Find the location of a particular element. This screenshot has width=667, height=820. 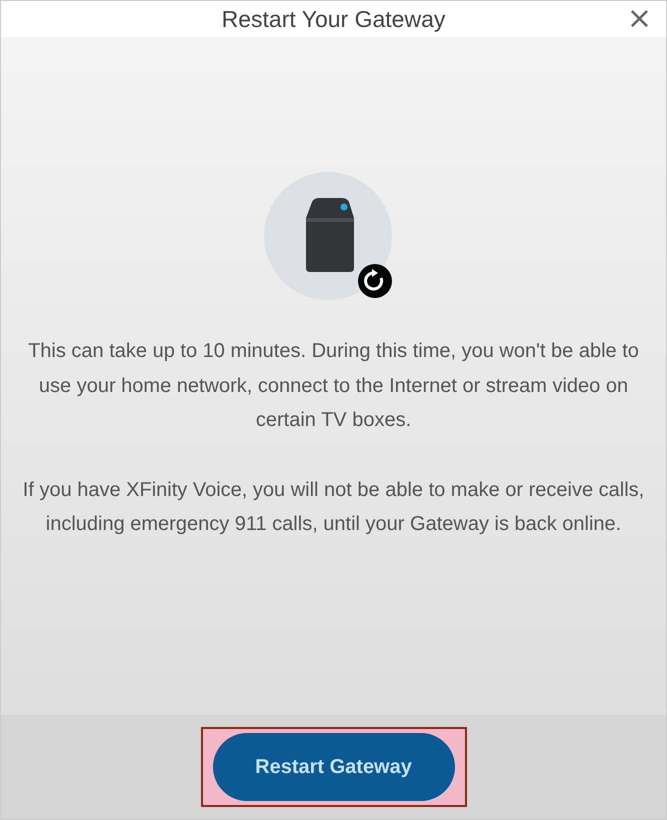

restart-button: Restart Gateway is located at coordinates (333, 767).